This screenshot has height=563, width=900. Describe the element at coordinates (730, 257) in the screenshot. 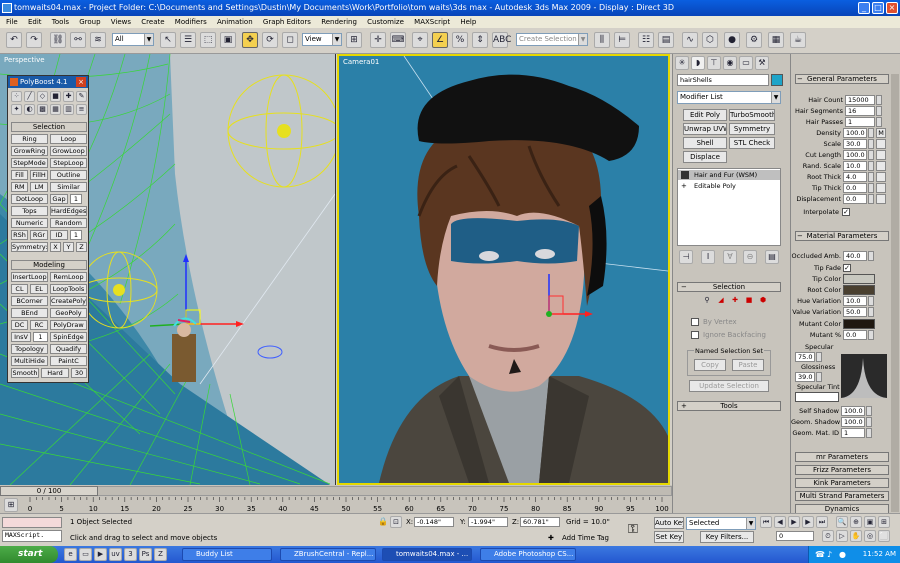

I see `make-unique-icon: ∀` at that location.